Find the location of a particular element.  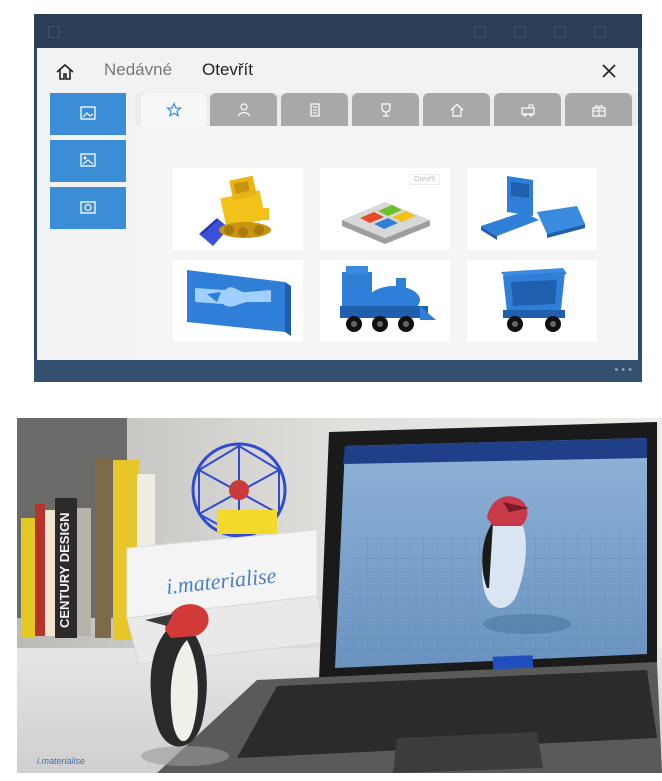

case-model-image is located at coordinates (533, 208).